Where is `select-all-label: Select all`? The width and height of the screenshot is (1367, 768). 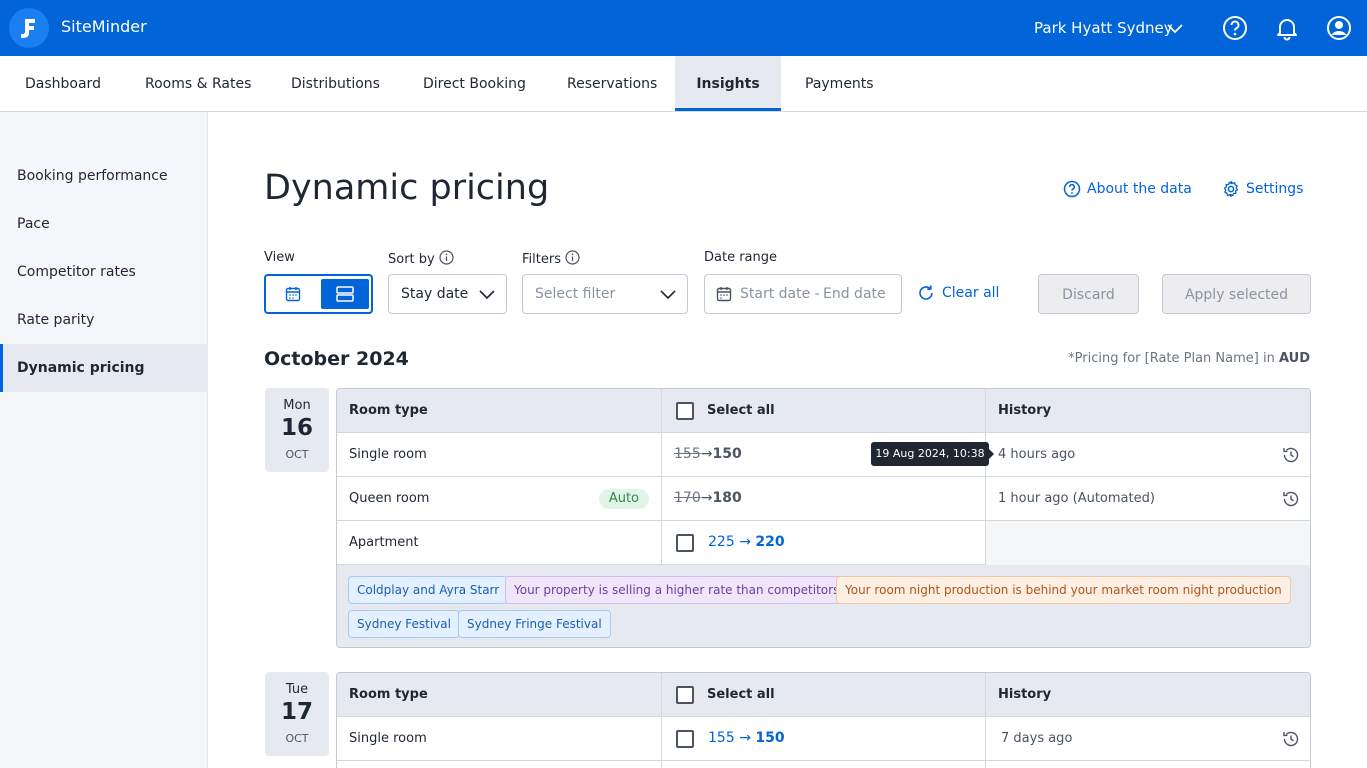 select-all-label: Select all is located at coordinates (741, 694).